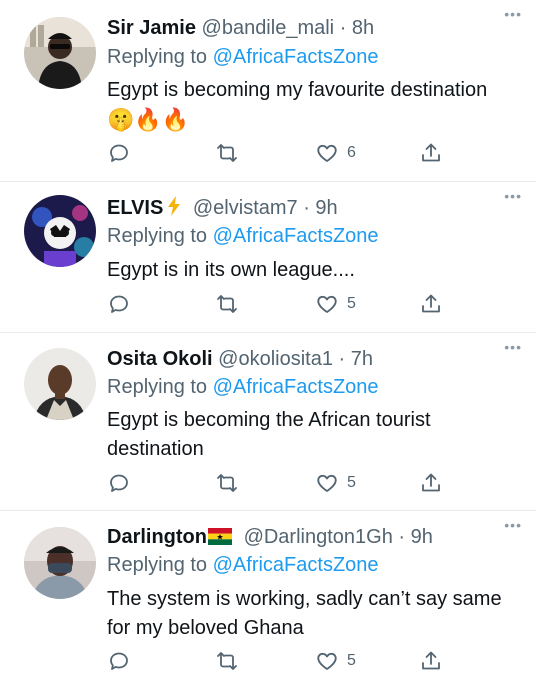 This screenshot has width=536, height=680. Describe the element at coordinates (157, 537) in the screenshot. I see `author-name: Darlington` at that location.